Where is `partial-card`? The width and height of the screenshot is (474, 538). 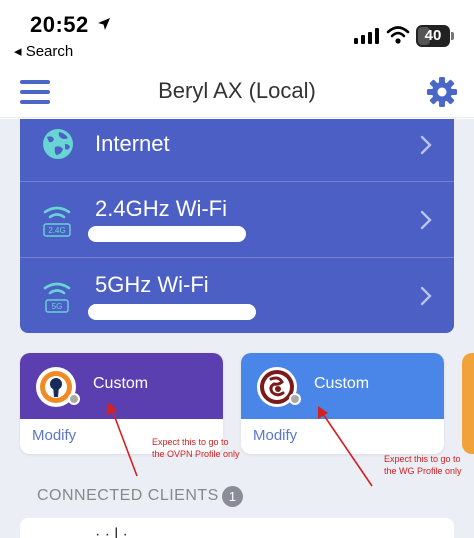 partial-card is located at coordinates (468, 403).